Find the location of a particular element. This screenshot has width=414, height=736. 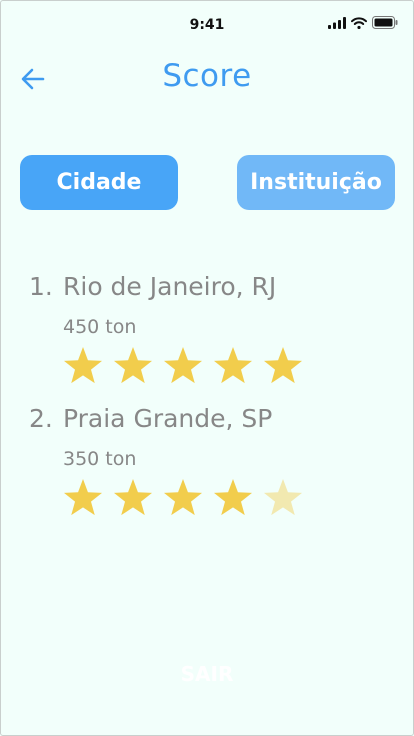

ranking-name: Rio de Janeiro, RJ is located at coordinates (170, 286).